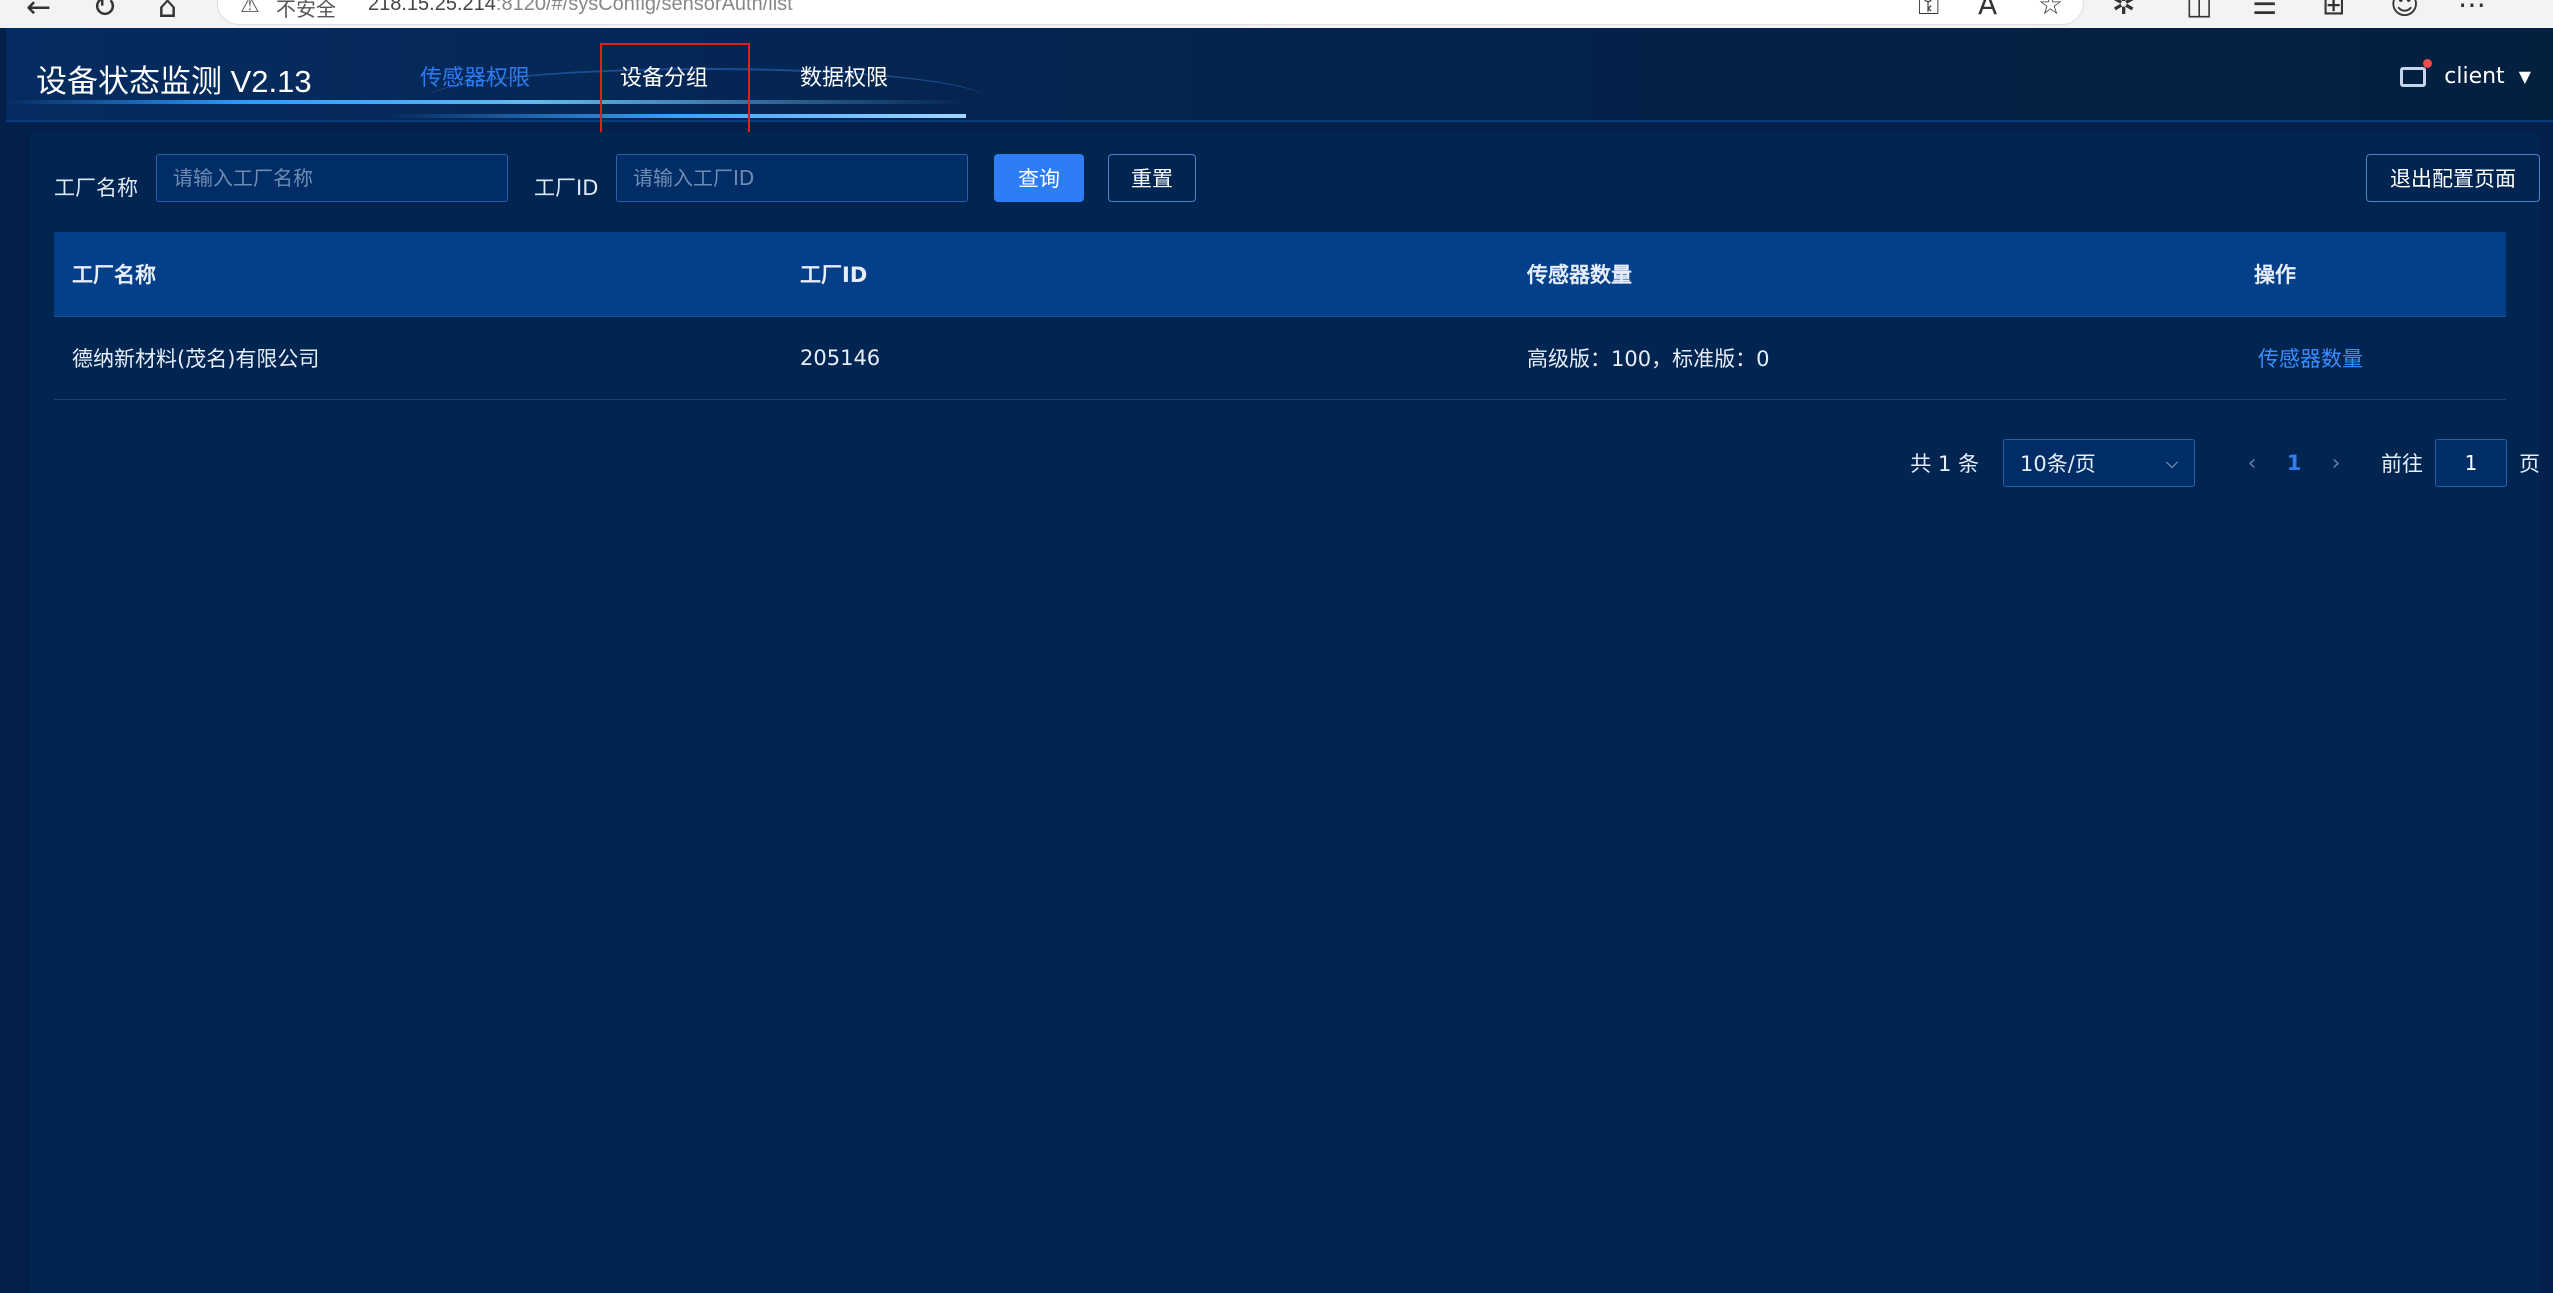 The width and height of the screenshot is (2553, 1293). Describe the element at coordinates (2428, 63) in the screenshot. I see `notification-dot` at that location.